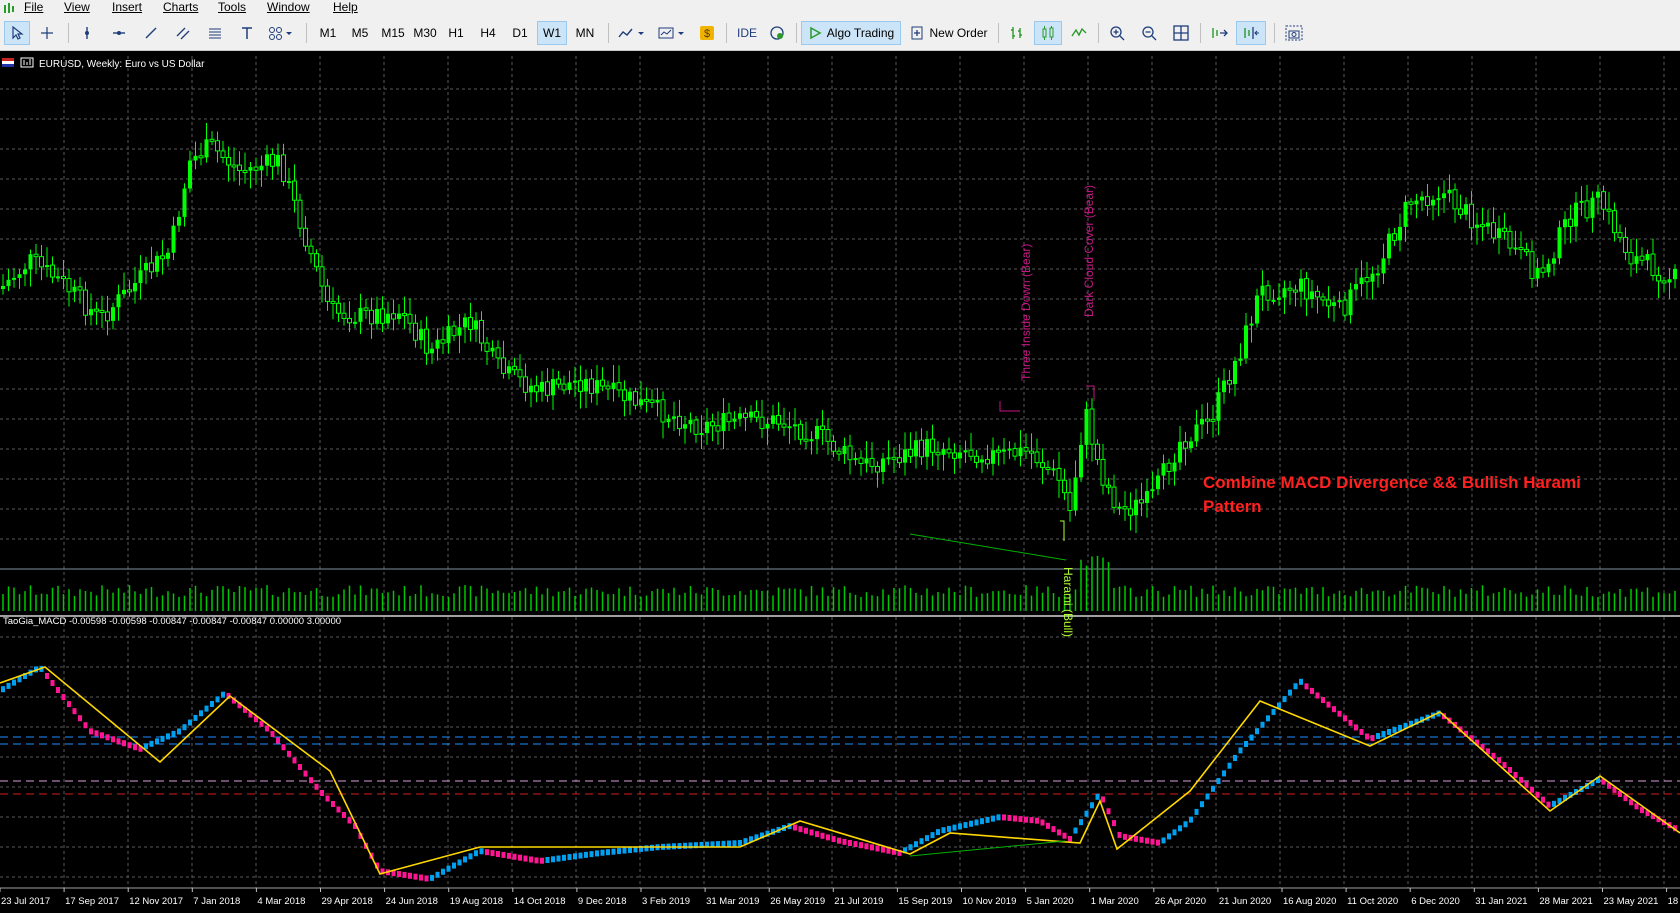 This screenshot has height=913, width=1680. I want to click on tile-windows-button, so click(1181, 33).